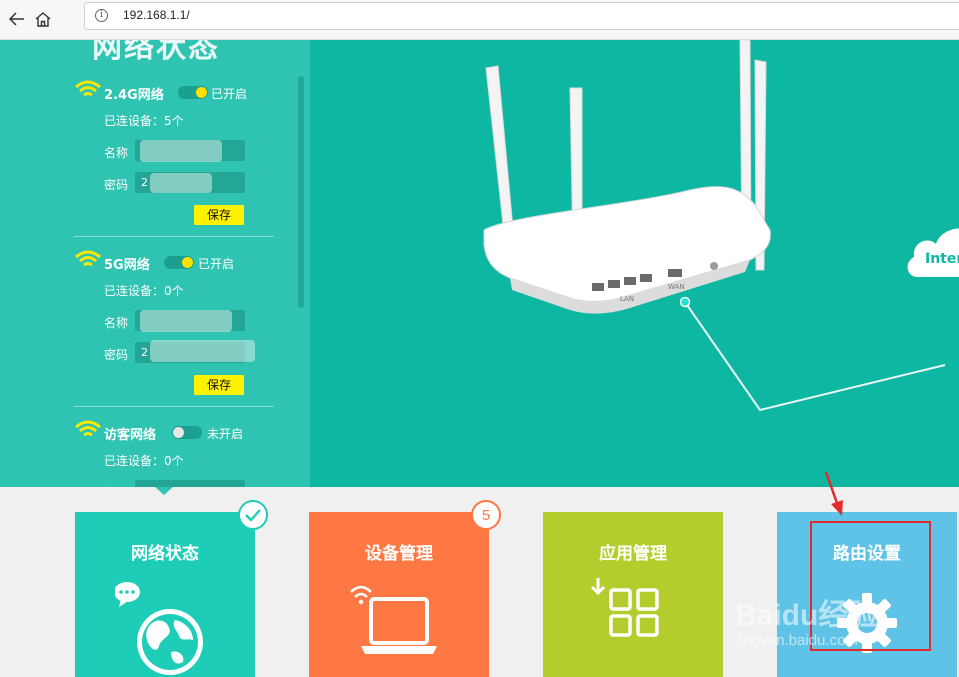  I want to click on browser-toolbar: i 192.168.1.1/, so click(479, 20).